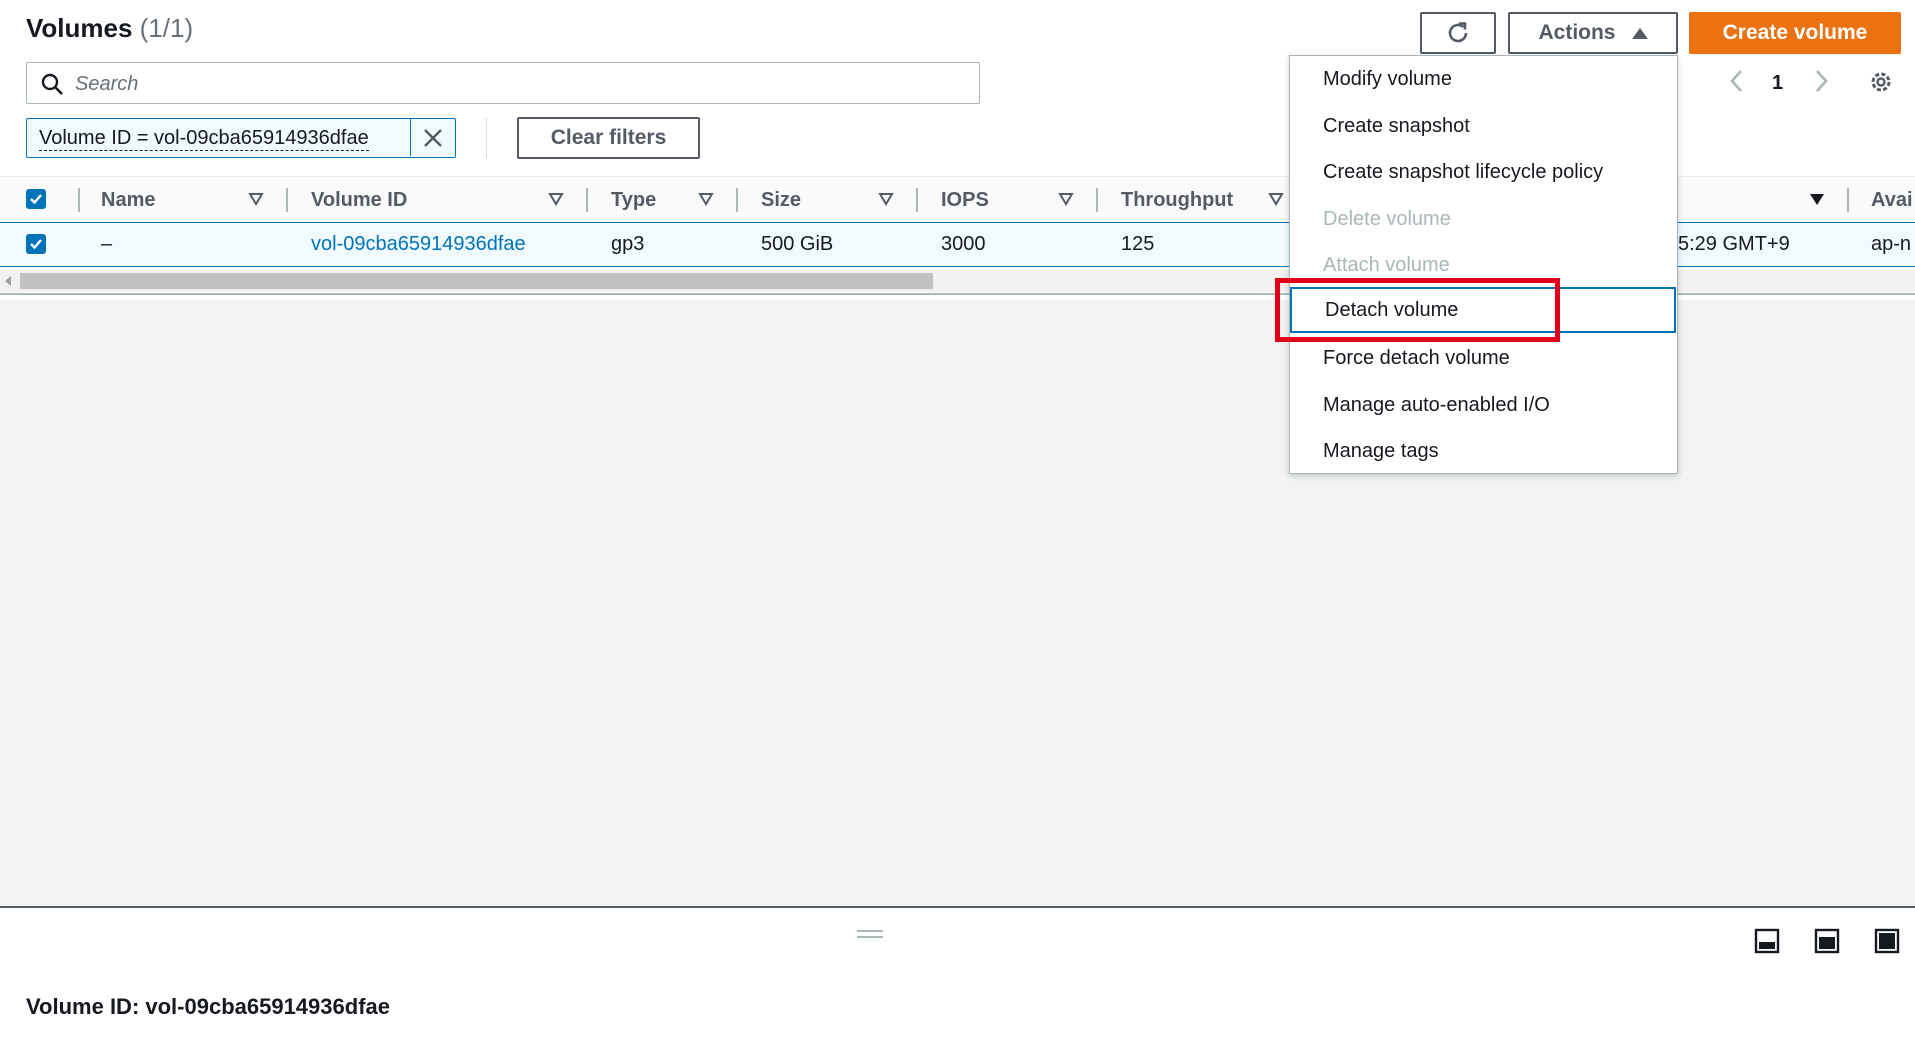  I want to click on actions-button: Actions, so click(1593, 33).